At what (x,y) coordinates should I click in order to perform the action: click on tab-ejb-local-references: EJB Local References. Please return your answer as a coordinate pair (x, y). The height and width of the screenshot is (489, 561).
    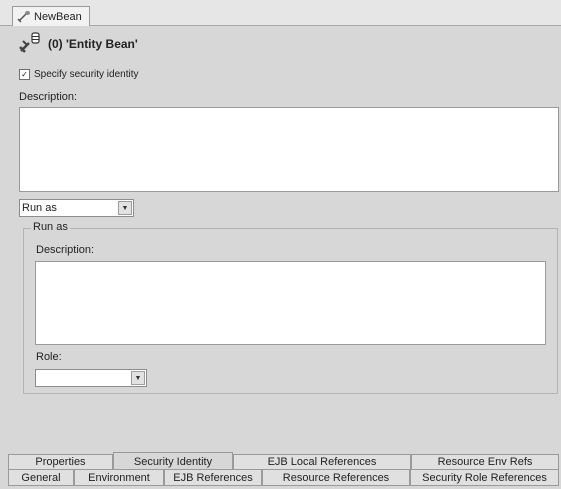
    Looking at the image, I should click on (322, 462).